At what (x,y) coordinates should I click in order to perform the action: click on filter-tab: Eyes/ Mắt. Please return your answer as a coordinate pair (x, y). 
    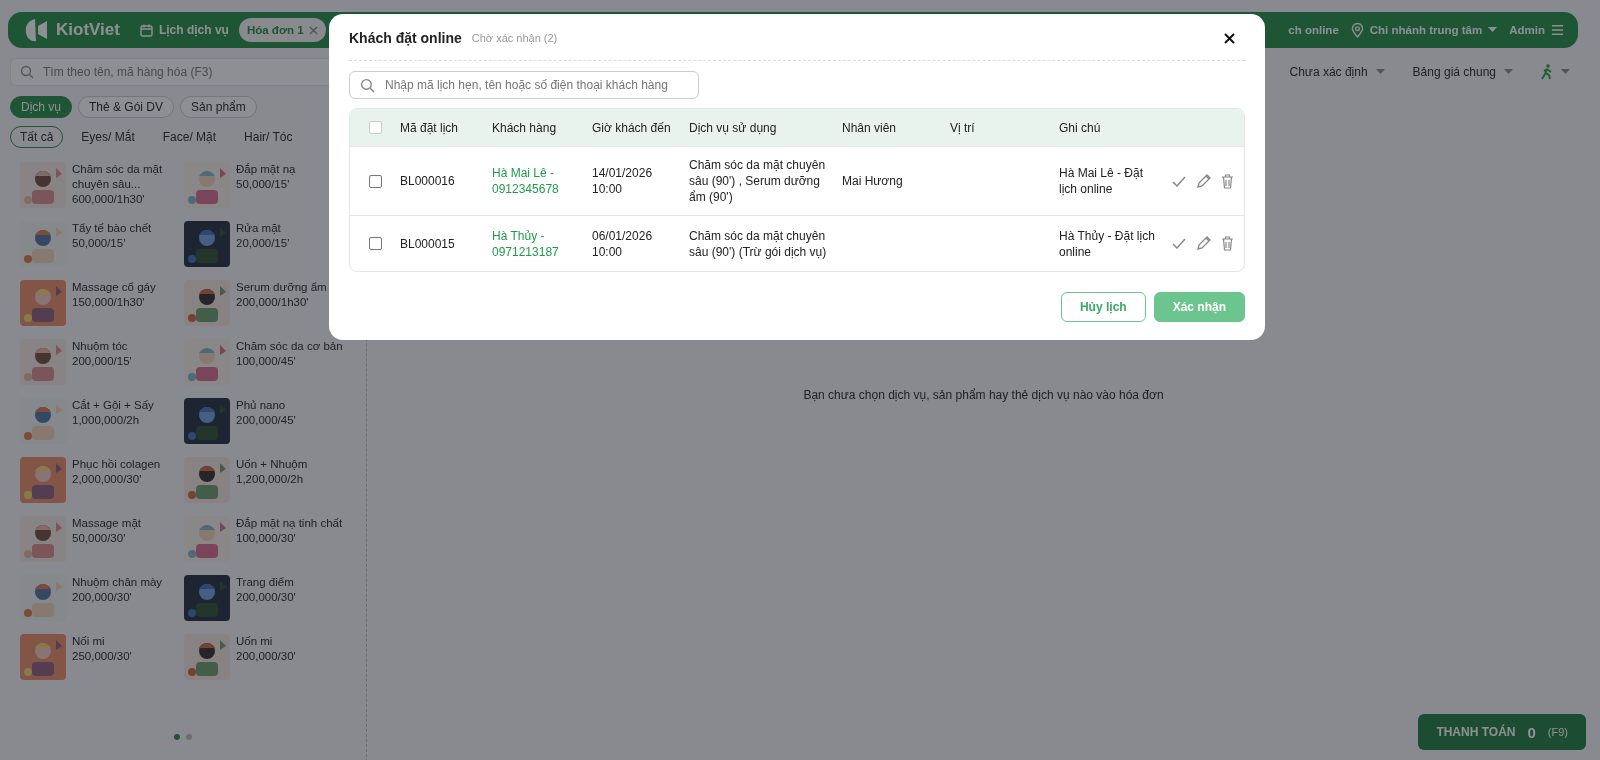
    Looking at the image, I should click on (108, 137).